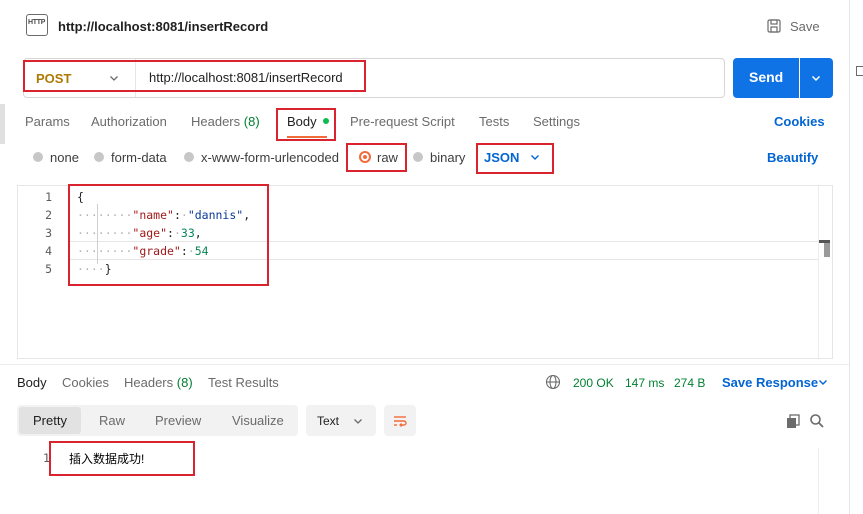  I want to click on http-icon-text: HTTP, so click(37, 22).